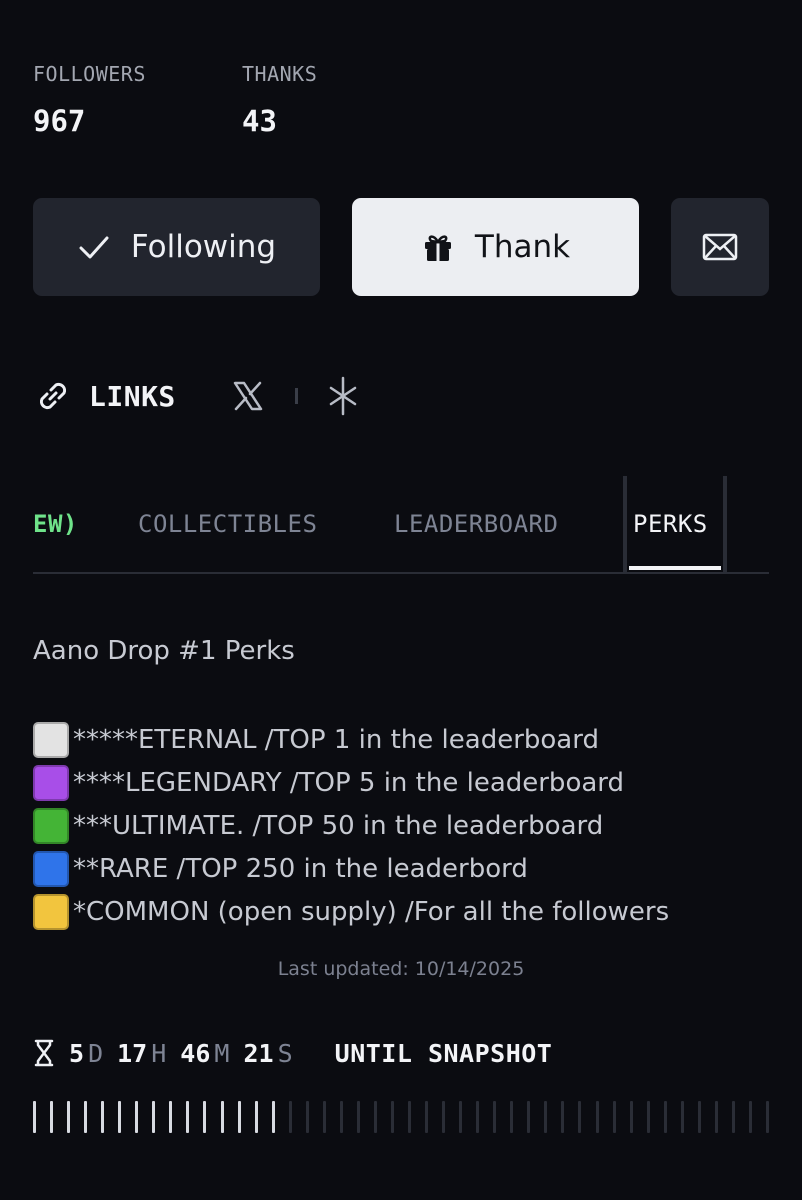  I want to click on perk-text: ***ULTIMATE. /TOP 50 in the leaderboard, so click(338, 825).